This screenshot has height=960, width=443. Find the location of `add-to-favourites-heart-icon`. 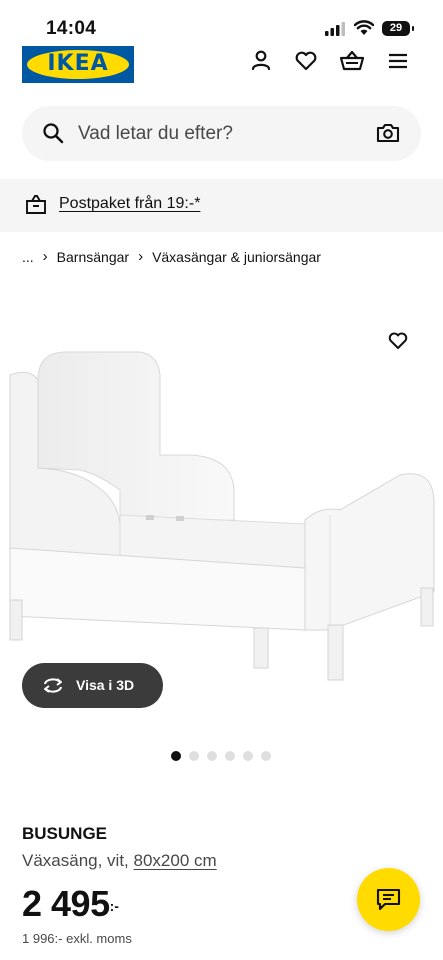

add-to-favourites-heart-icon is located at coordinates (398, 340).